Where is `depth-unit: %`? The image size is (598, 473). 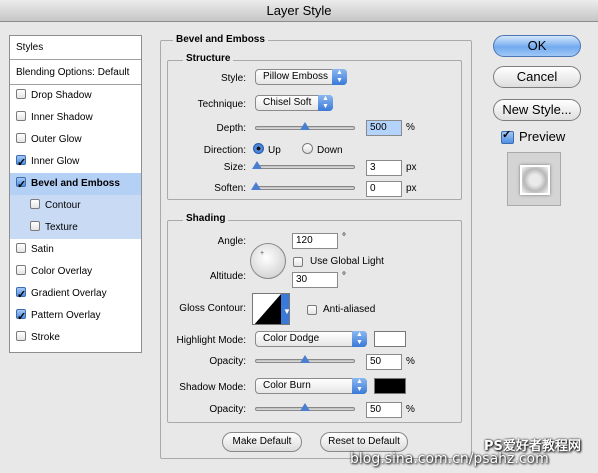 depth-unit: % is located at coordinates (410, 127).